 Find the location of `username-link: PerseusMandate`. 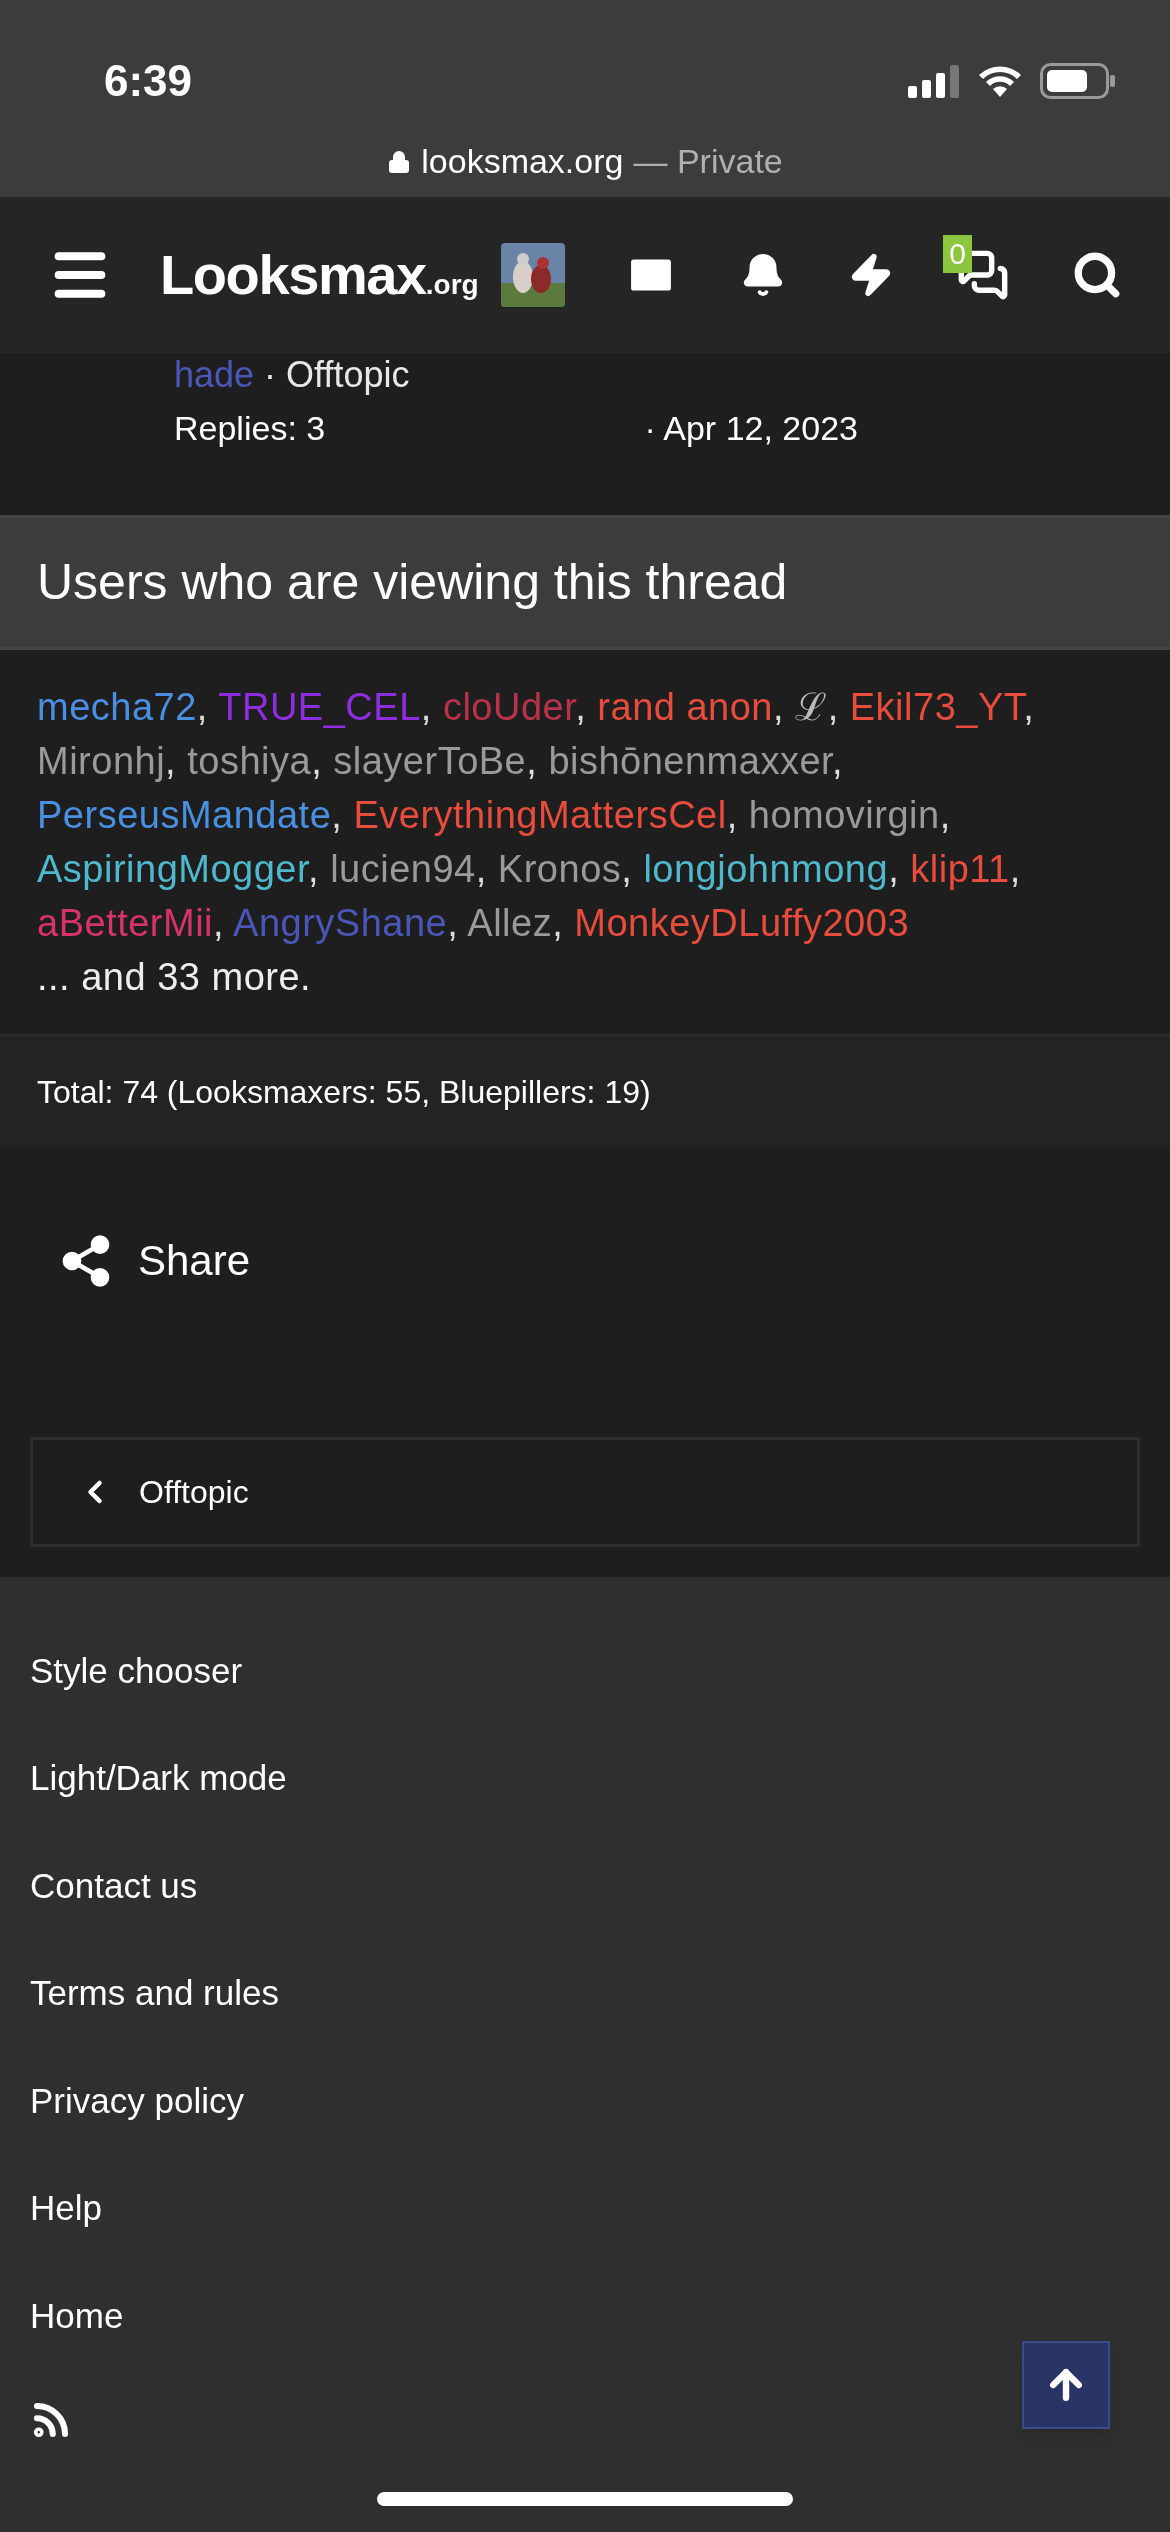

username-link: PerseusMandate is located at coordinates (184, 815).